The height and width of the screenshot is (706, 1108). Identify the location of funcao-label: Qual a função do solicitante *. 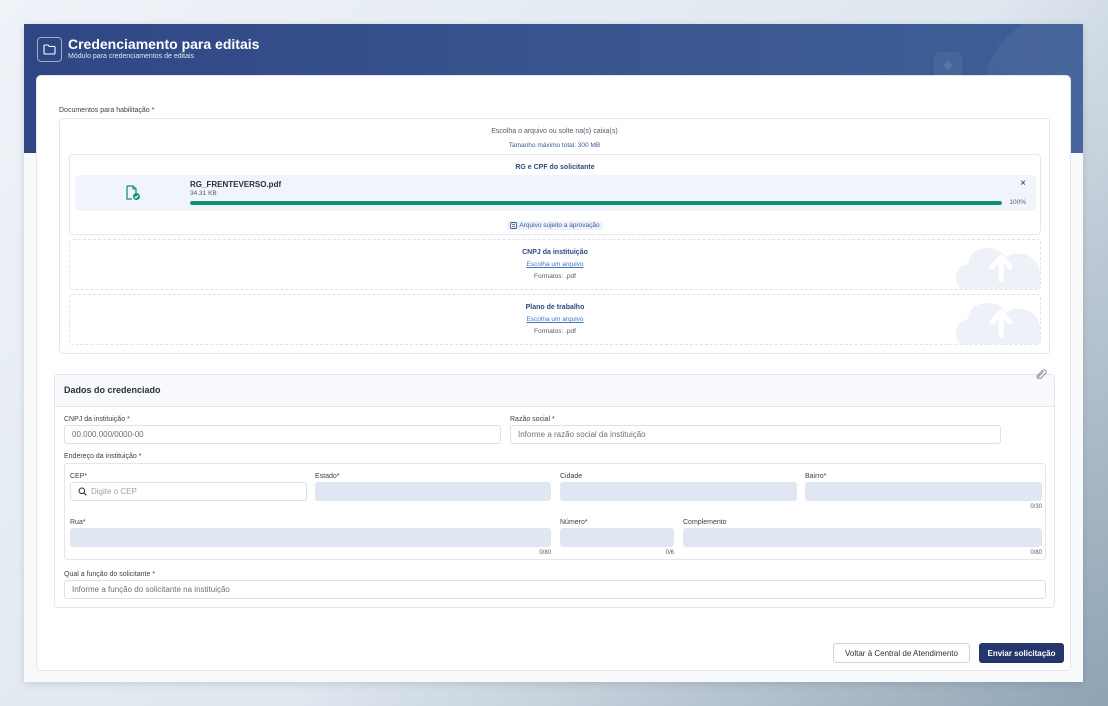
(110, 574).